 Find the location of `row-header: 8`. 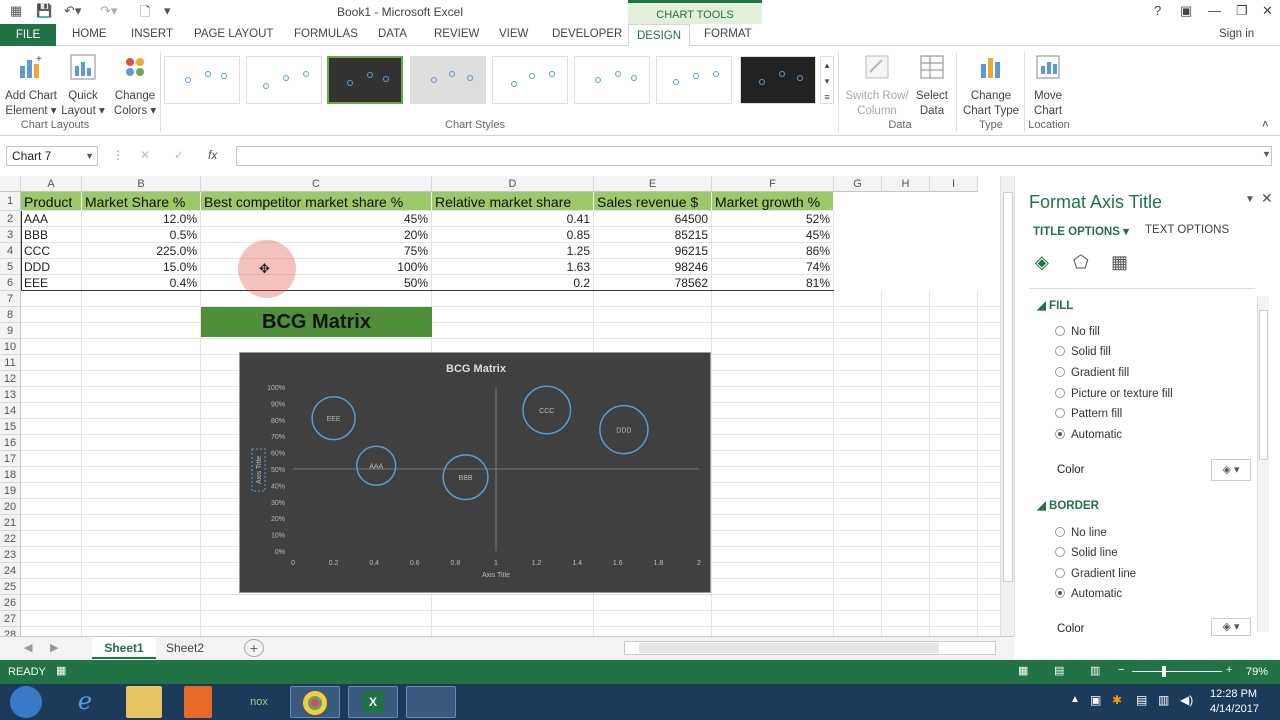

row-header: 8 is located at coordinates (10, 315).